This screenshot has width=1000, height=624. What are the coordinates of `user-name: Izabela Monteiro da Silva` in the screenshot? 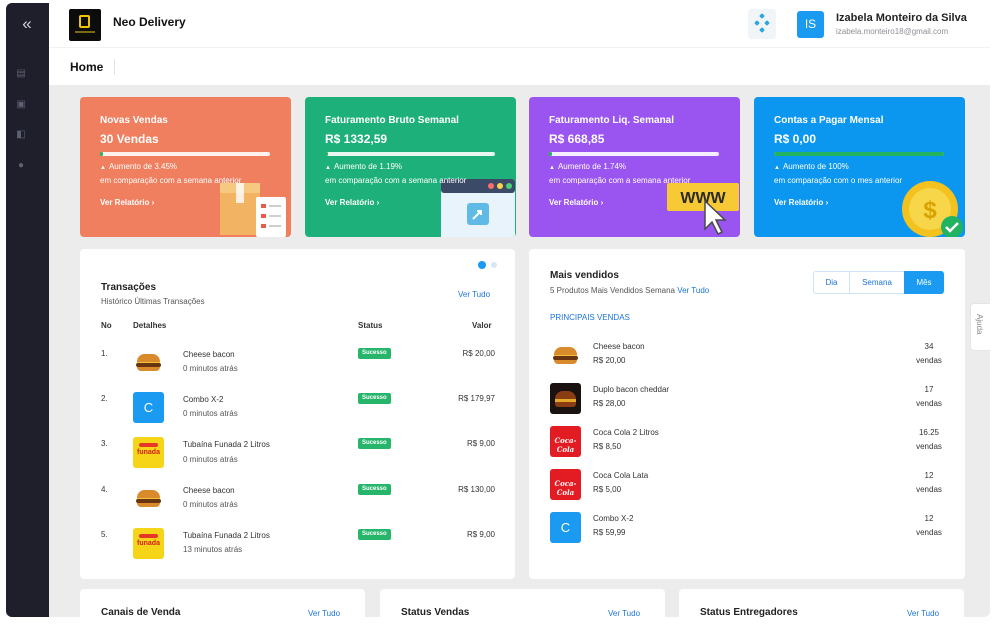 It's located at (901, 18).